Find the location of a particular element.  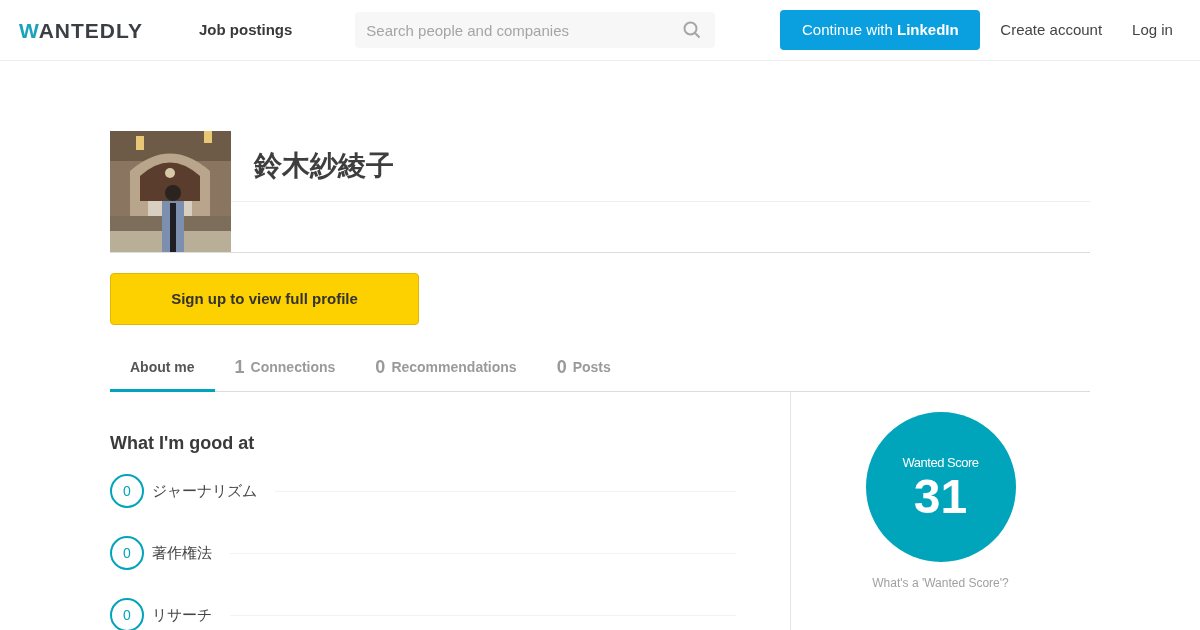

skill-label: 著作権法 is located at coordinates (182, 553).